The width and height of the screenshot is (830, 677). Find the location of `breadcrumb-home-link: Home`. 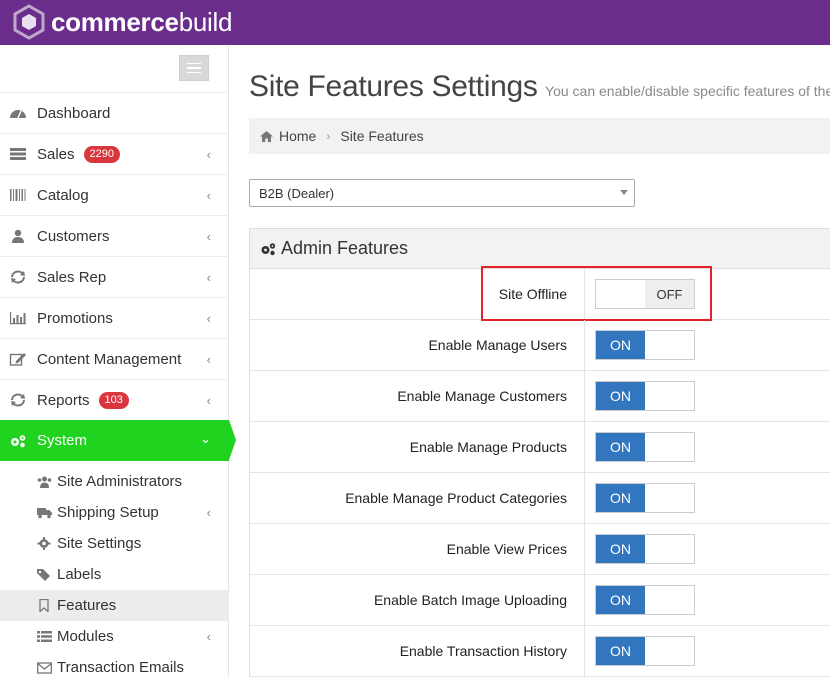

breadcrumb-home-link: Home is located at coordinates (297, 136).